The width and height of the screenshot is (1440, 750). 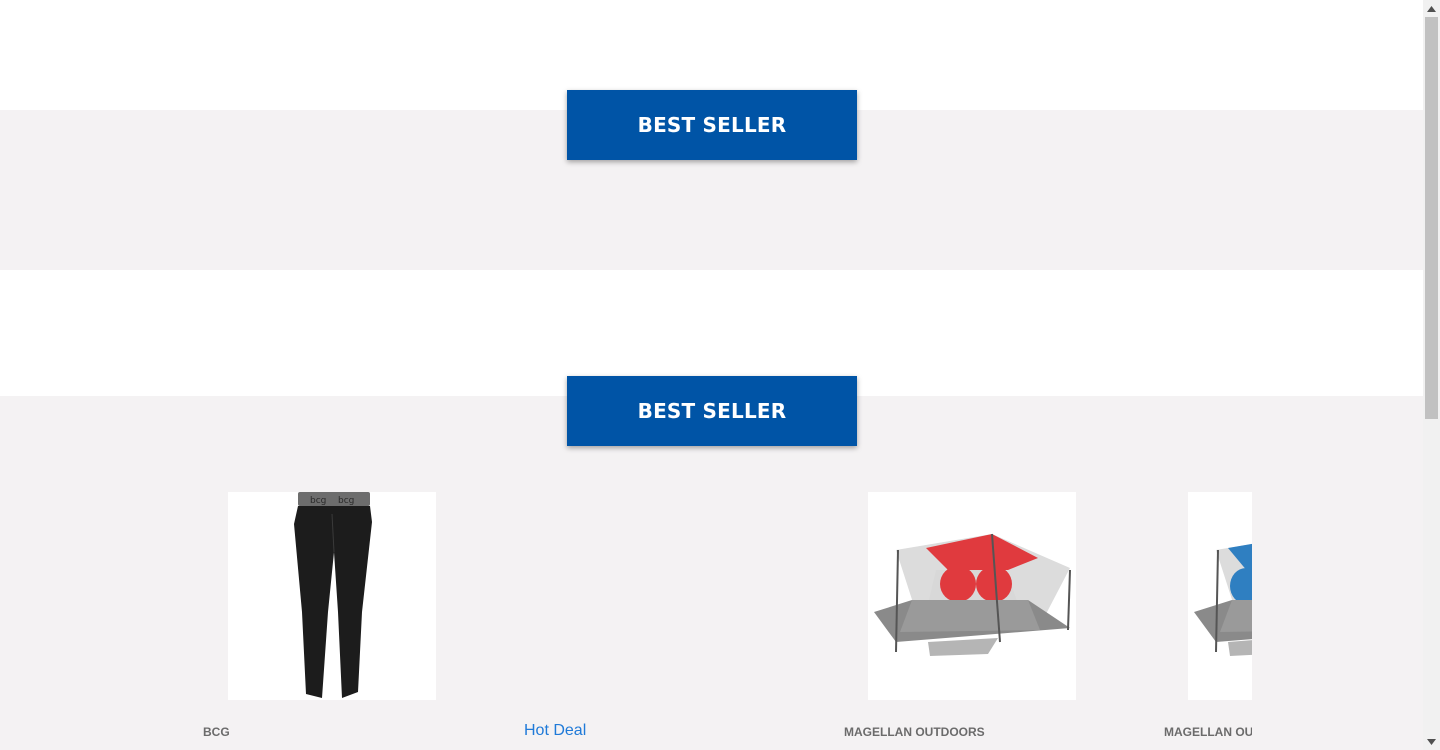 I want to click on leggings-image: bcg bcg, so click(x=333, y=595).